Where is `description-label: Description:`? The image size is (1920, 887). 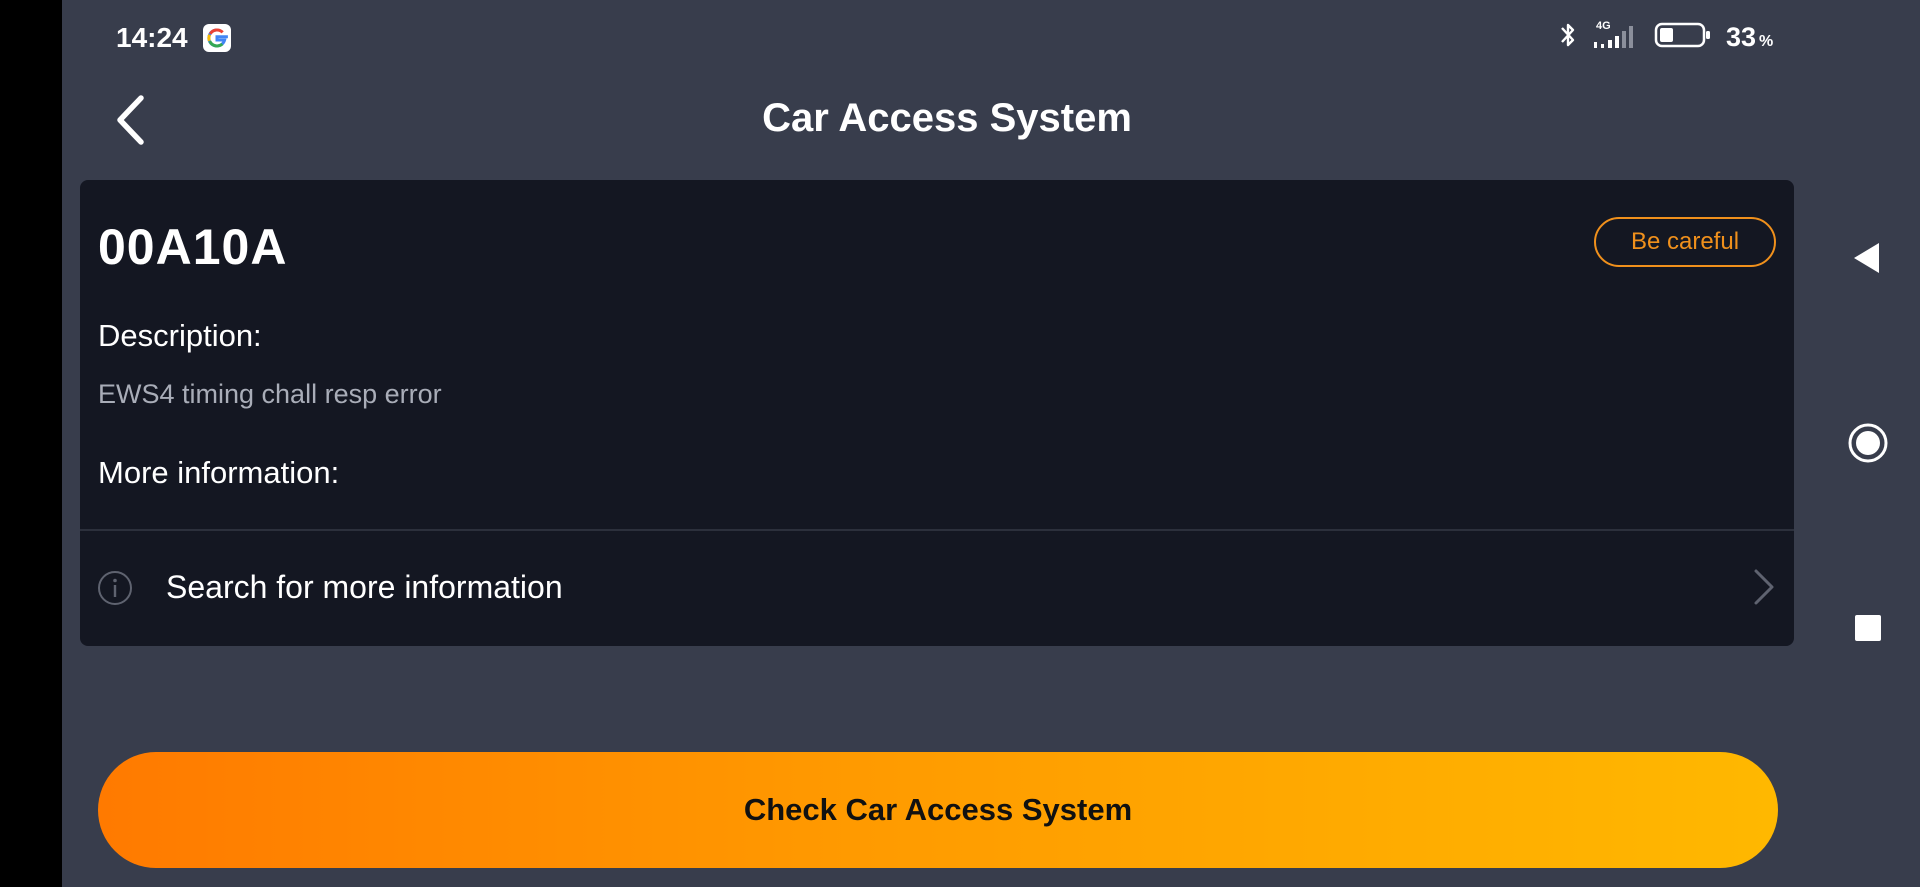 description-label: Description: is located at coordinates (180, 335).